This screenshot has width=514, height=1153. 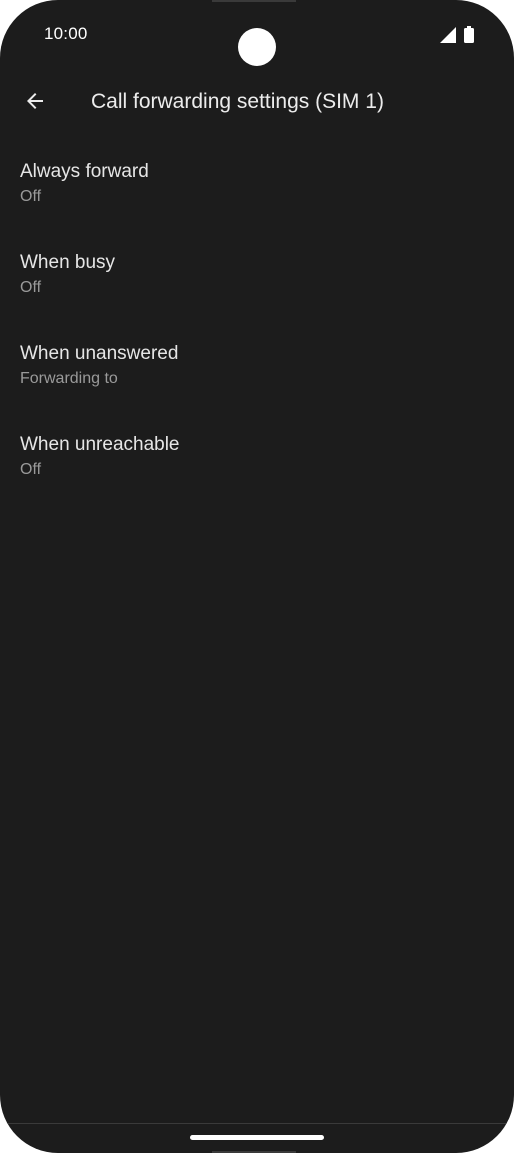 What do you see at coordinates (457, 34) in the screenshot?
I see `status-icons` at bounding box center [457, 34].